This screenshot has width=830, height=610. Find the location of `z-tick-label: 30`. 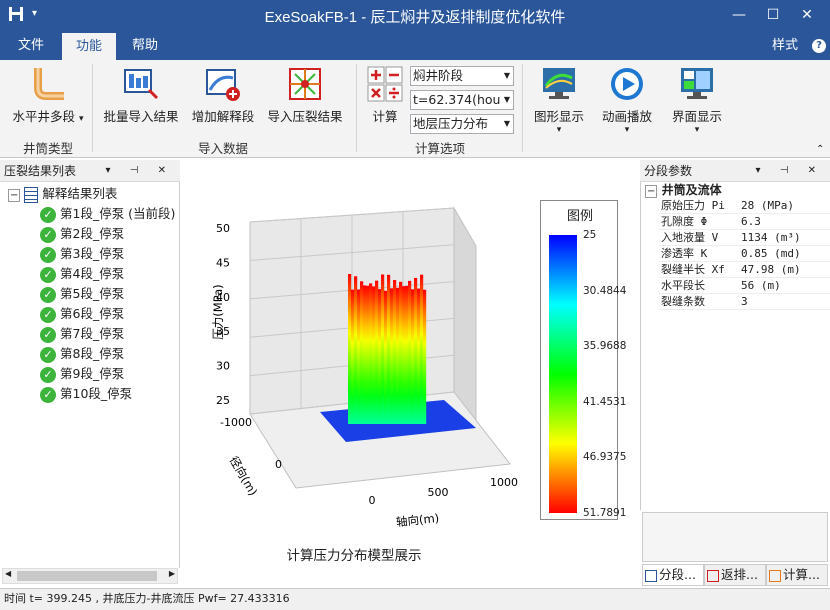

z-tick-label: 30 is located at coordinates (223, 366).